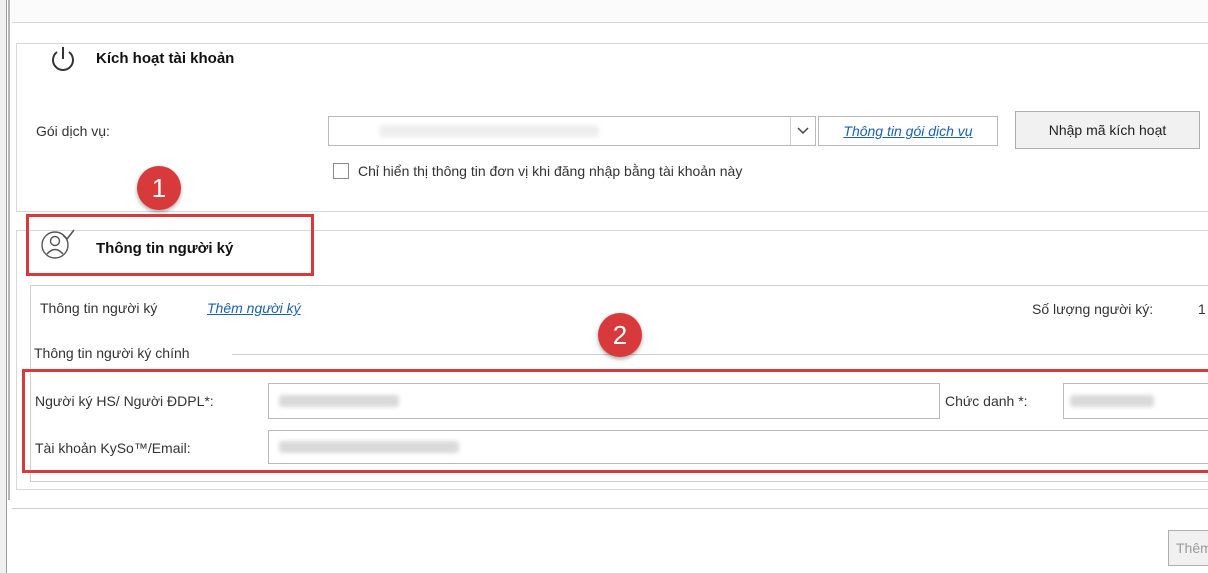  I want to click on activation-title: Kích hoạt tài khoản, so click(165, 58).